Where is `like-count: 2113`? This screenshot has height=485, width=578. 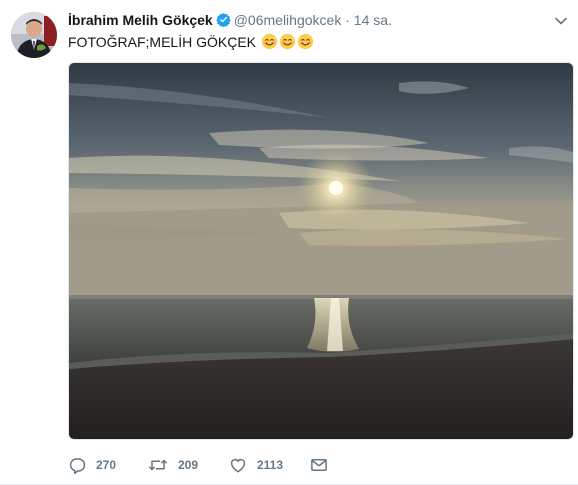 like-count: 2113 is located at coordinates (270, 465).